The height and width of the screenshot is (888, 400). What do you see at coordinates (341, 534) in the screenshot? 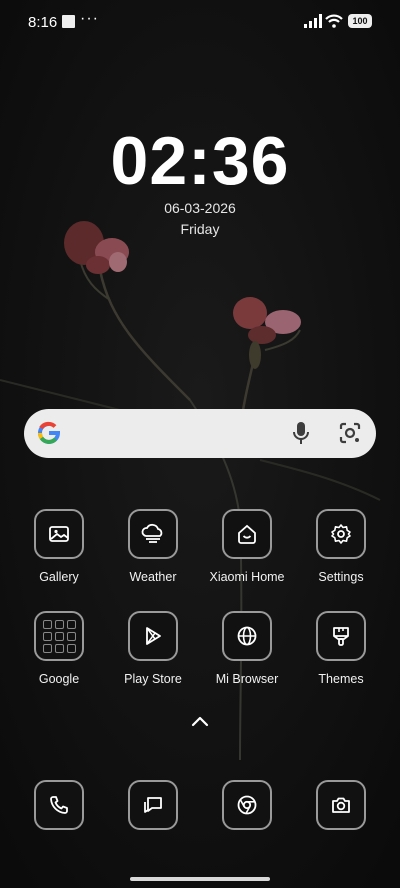
I see `gear-icon` at bounding box center [341, 534].